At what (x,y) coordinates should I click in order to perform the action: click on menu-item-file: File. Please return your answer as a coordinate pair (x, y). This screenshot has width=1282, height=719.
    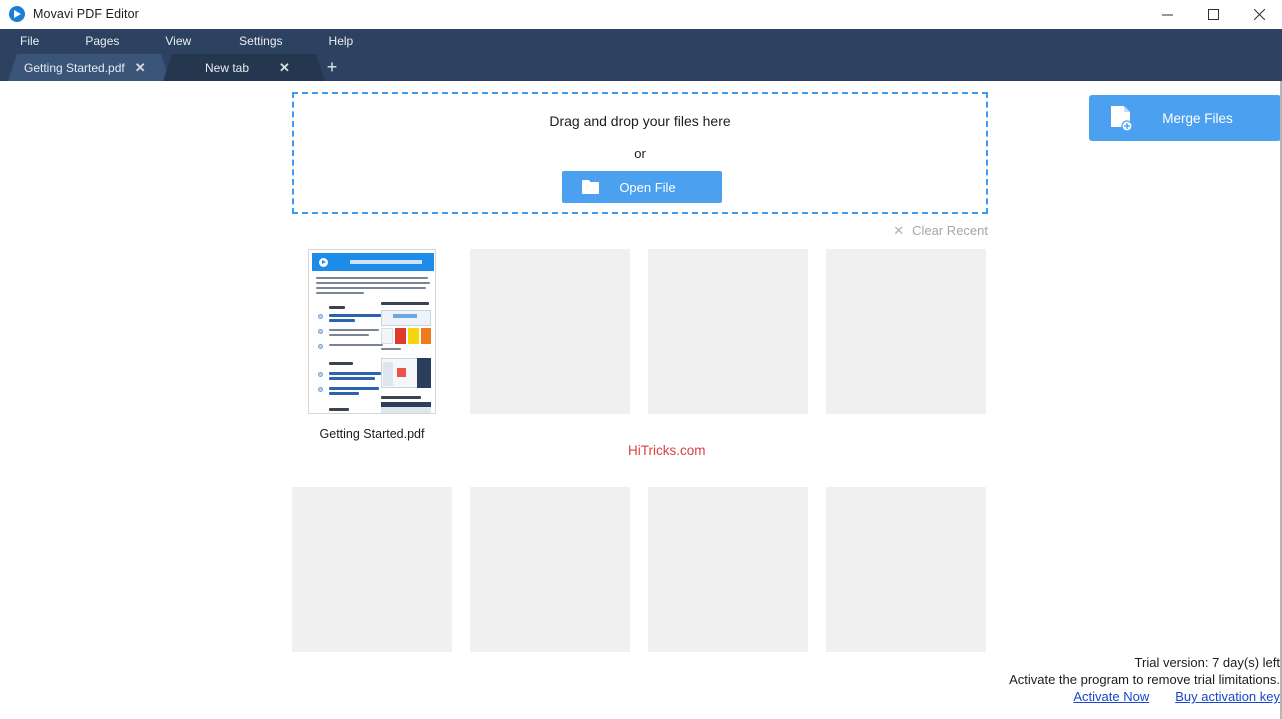
    Looking at the image, I should click on (29, 41).